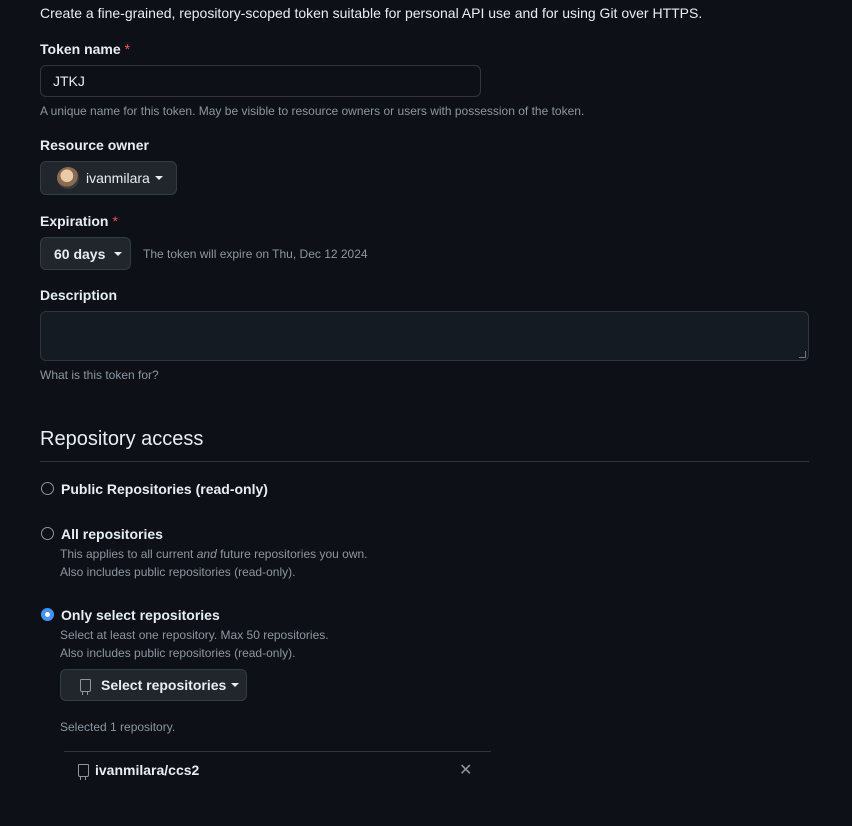 The image size is (852, 826). Describe the element at coordinates (99, 375) in the screenshot. I see `description-hint: What is this token for?` at that location.